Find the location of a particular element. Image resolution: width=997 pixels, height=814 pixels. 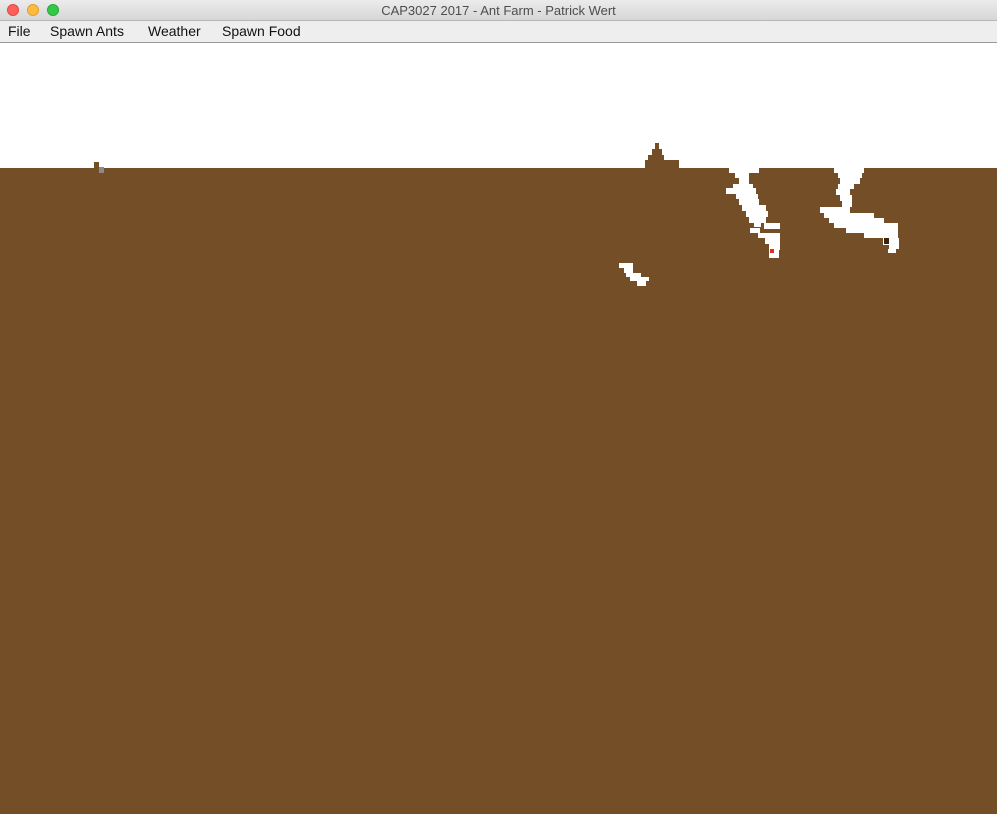

menu-bar: File Spawn Ants Weather Spawn Food is located at coordinates (498, 32).